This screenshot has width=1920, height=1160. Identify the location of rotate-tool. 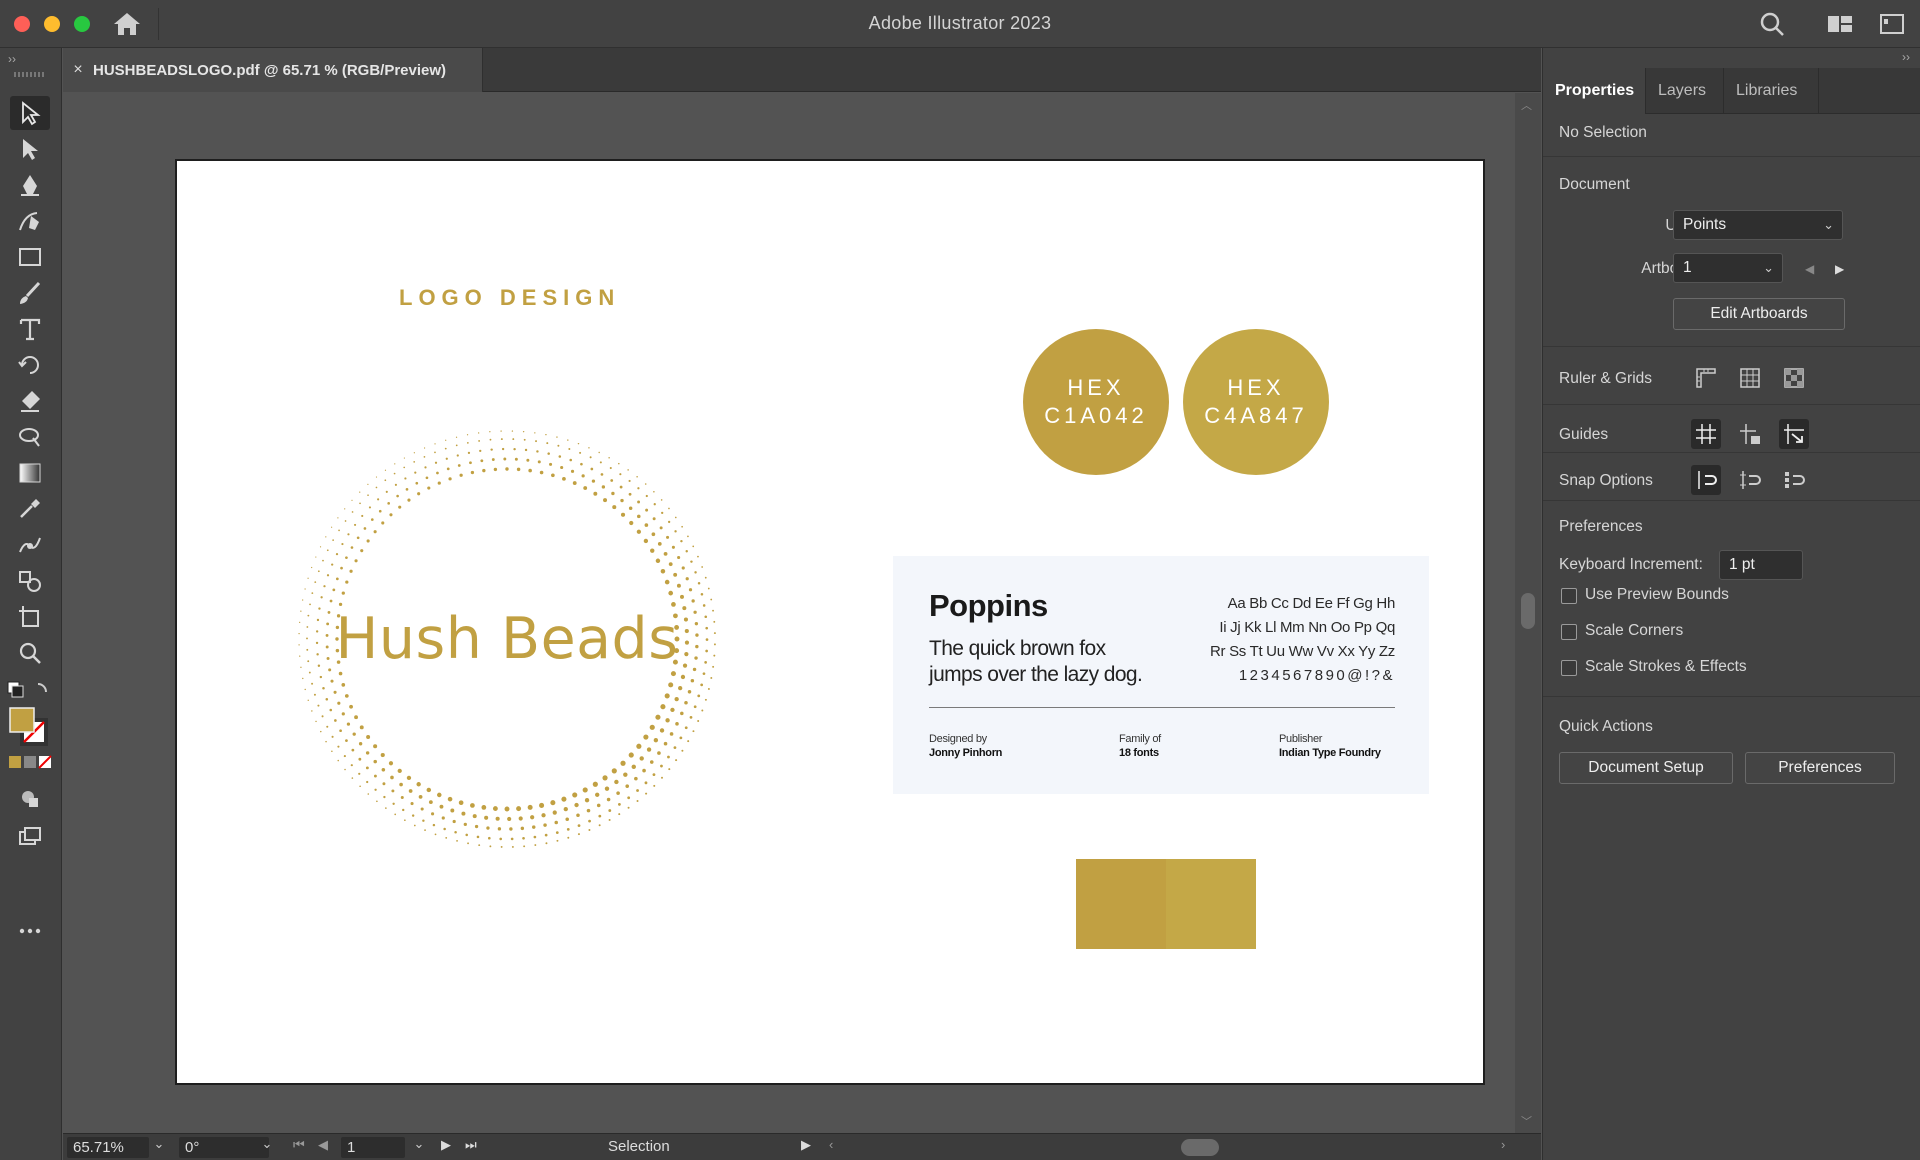
(30, 365).